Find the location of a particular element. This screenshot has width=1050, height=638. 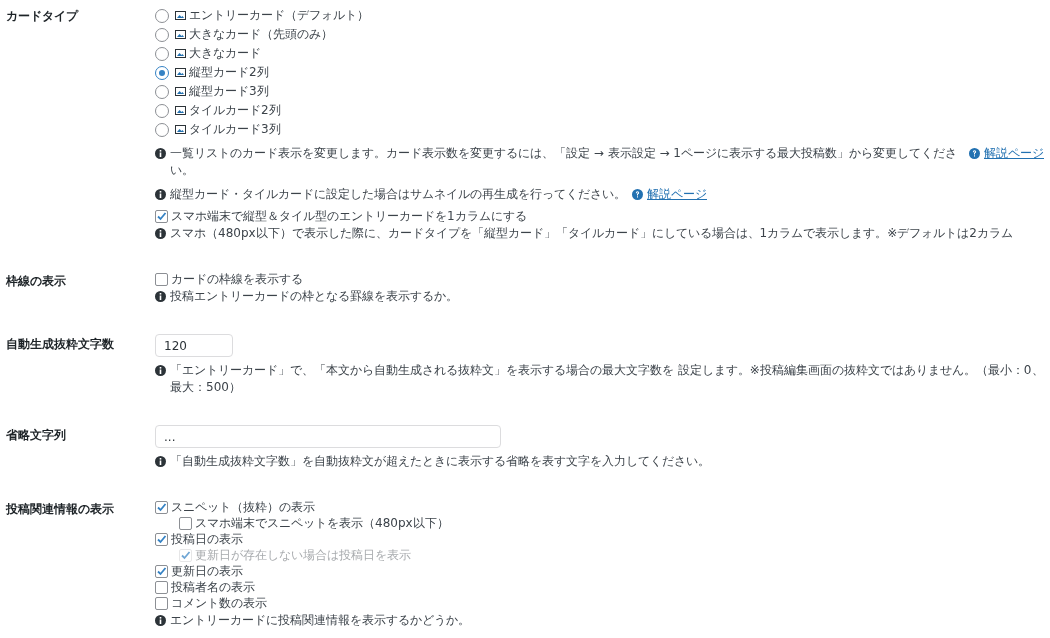

checkbox-label: 更新日の表示 is located at coordinates (207, 571).